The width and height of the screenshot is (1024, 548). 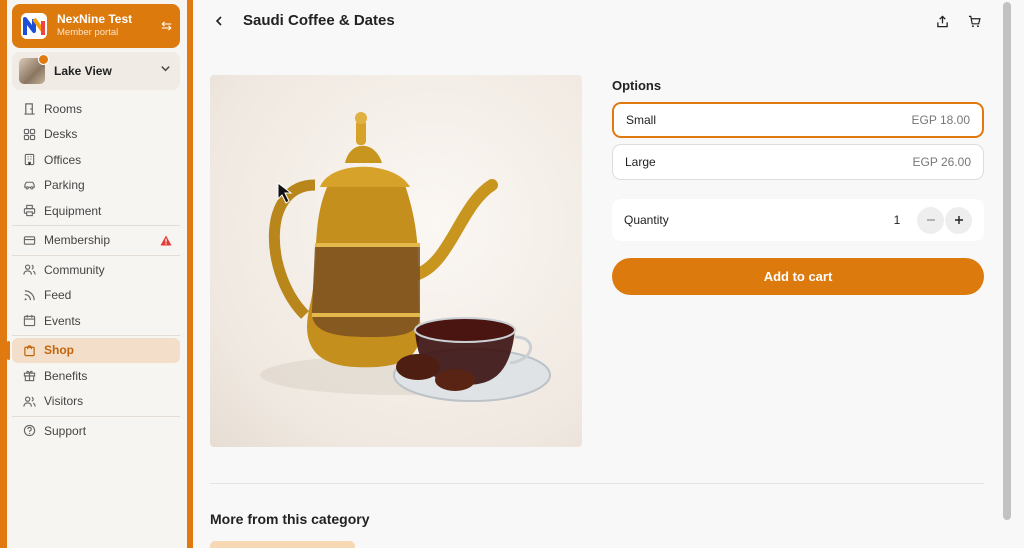 What do you see at coordinates (637, 85) in the screenshot?
I see `options-title: Options` at bounding box center [637, 85].